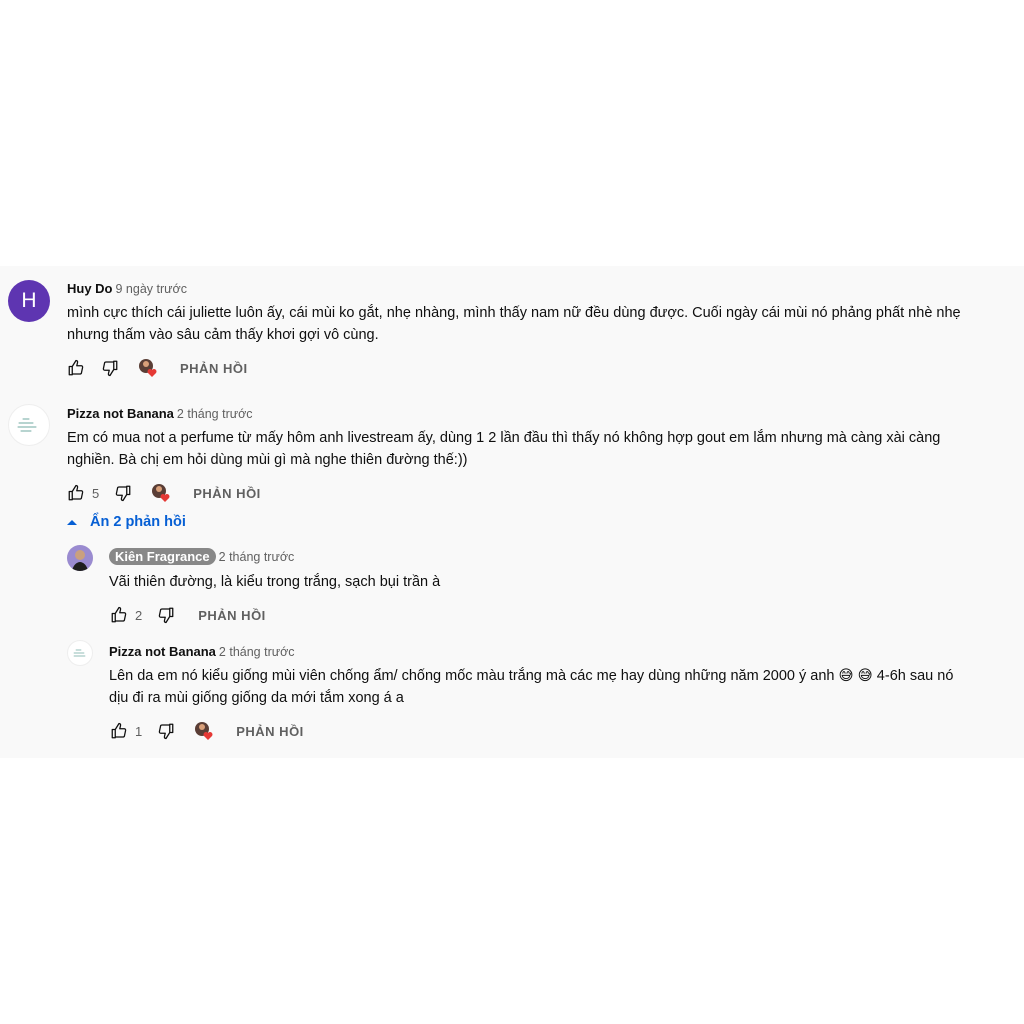 The image size is (1024, 1024). Describe the element at coordinates (72, 522) in the screenshot. I see `caret-up-icon` at that location.